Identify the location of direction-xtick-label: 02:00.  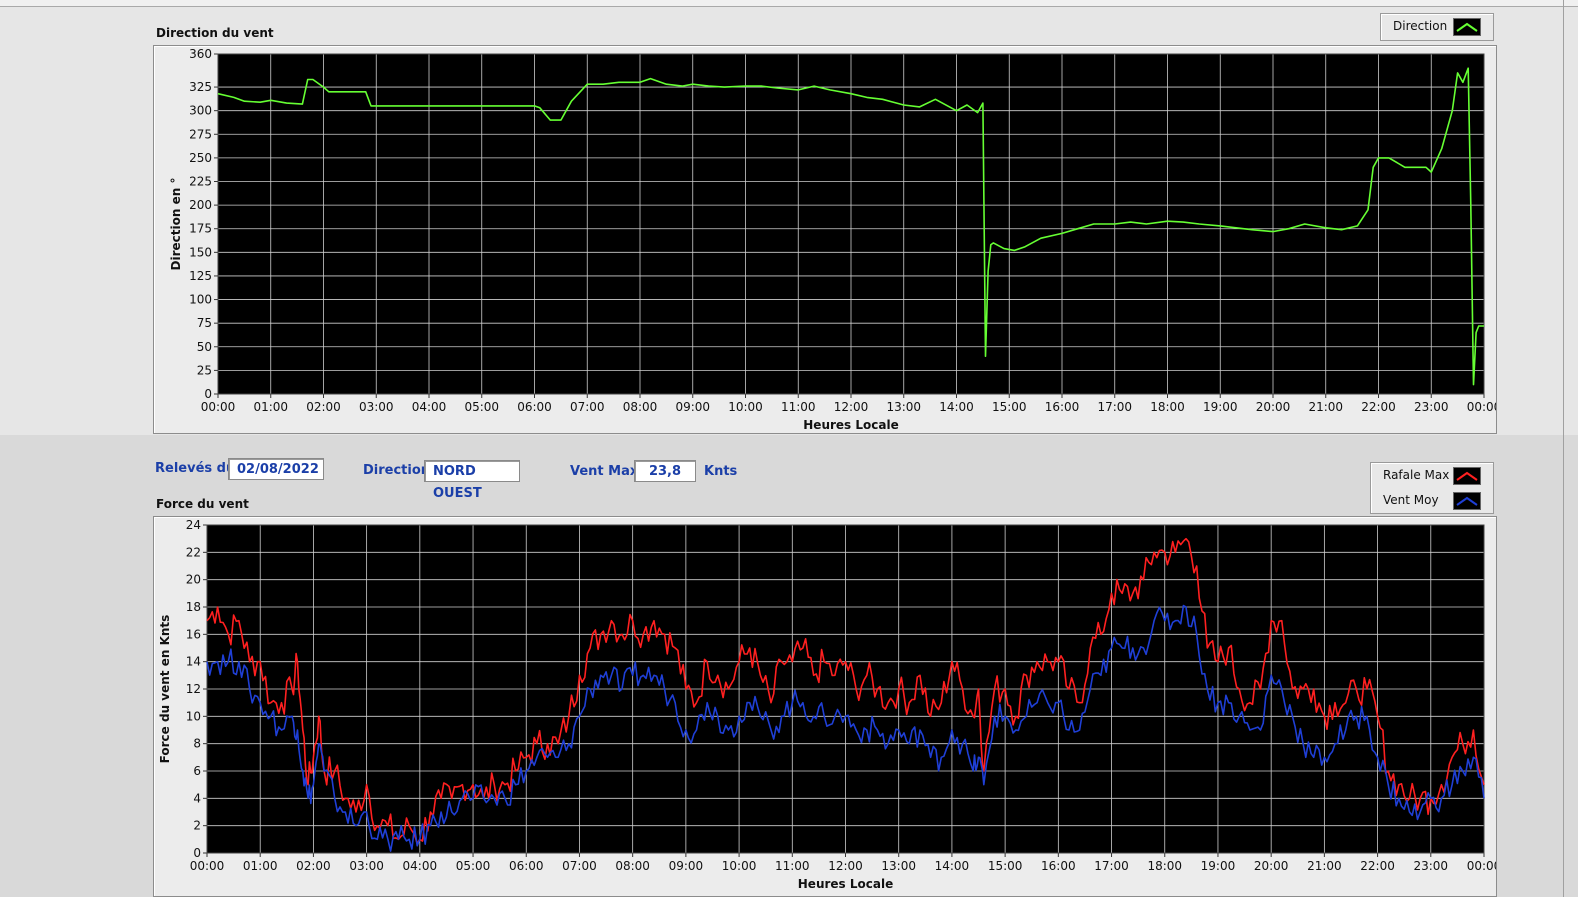
(323, 407).